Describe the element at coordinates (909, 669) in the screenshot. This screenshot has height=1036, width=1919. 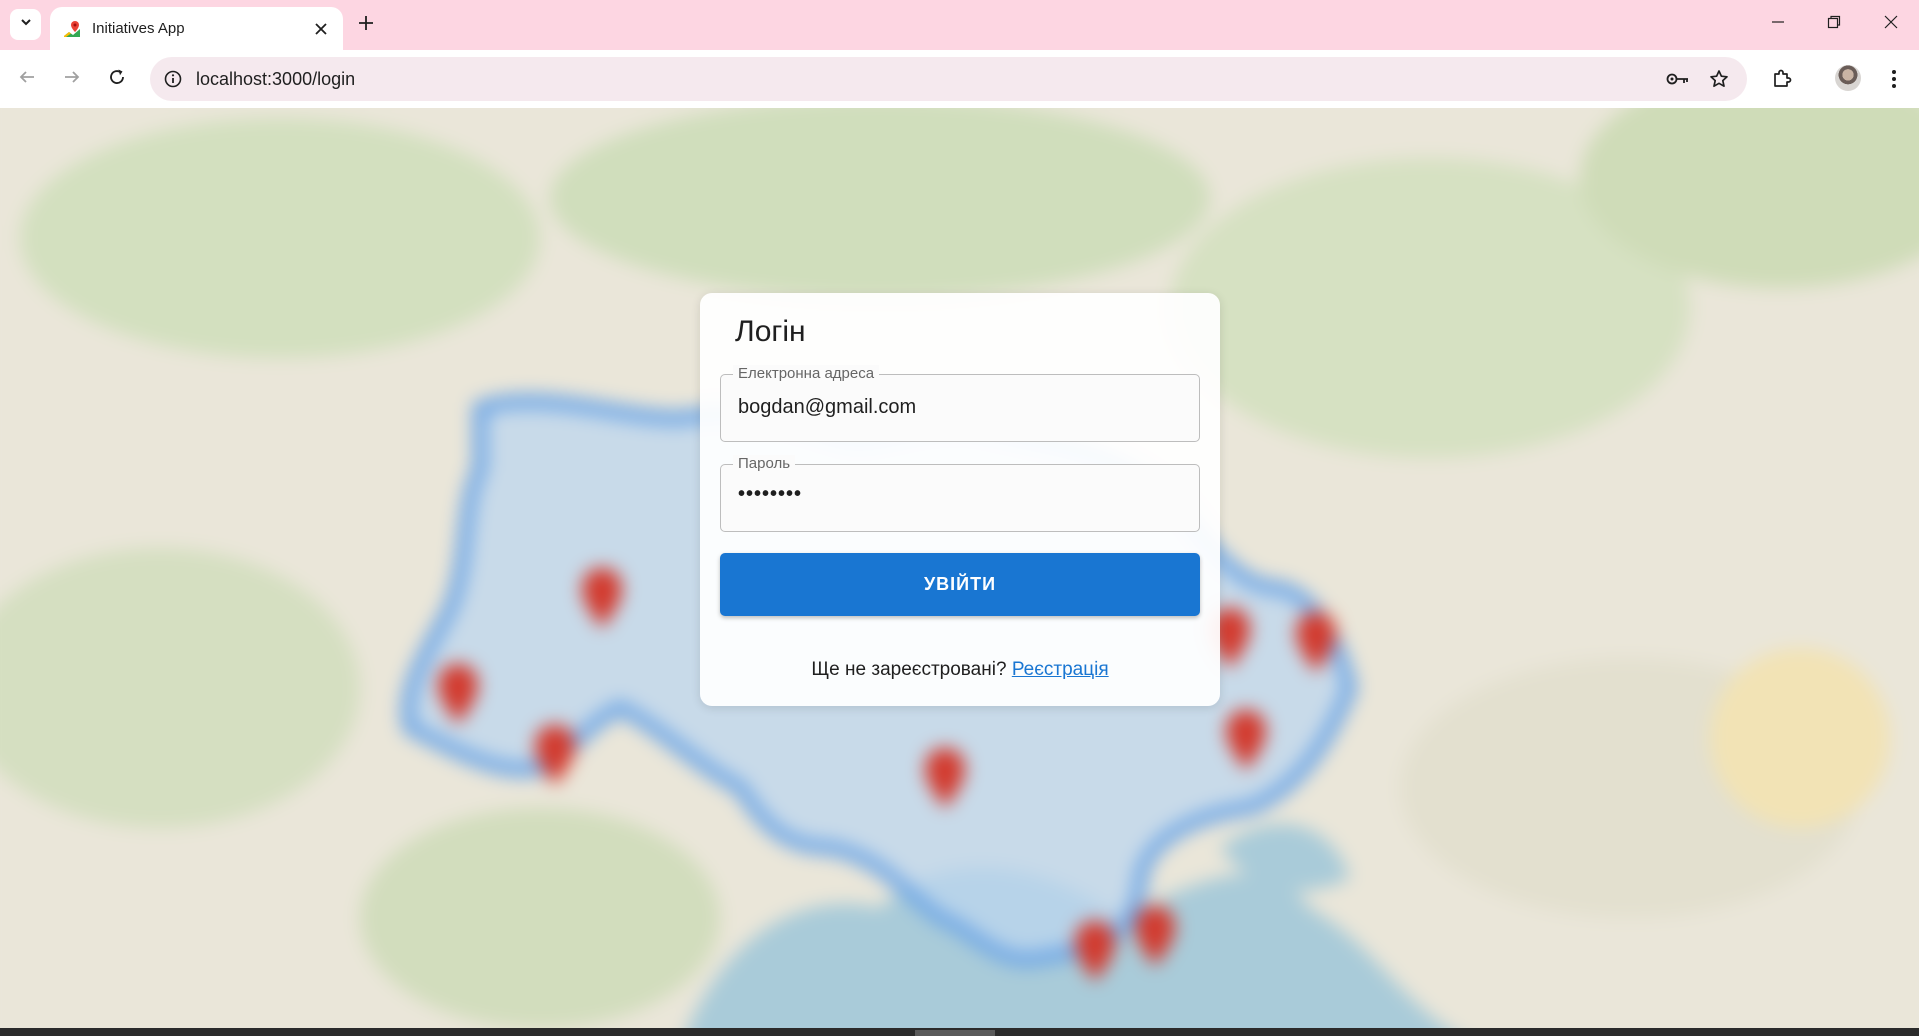
I see `register-prompt: Ще не зареєстровані?` at that location.